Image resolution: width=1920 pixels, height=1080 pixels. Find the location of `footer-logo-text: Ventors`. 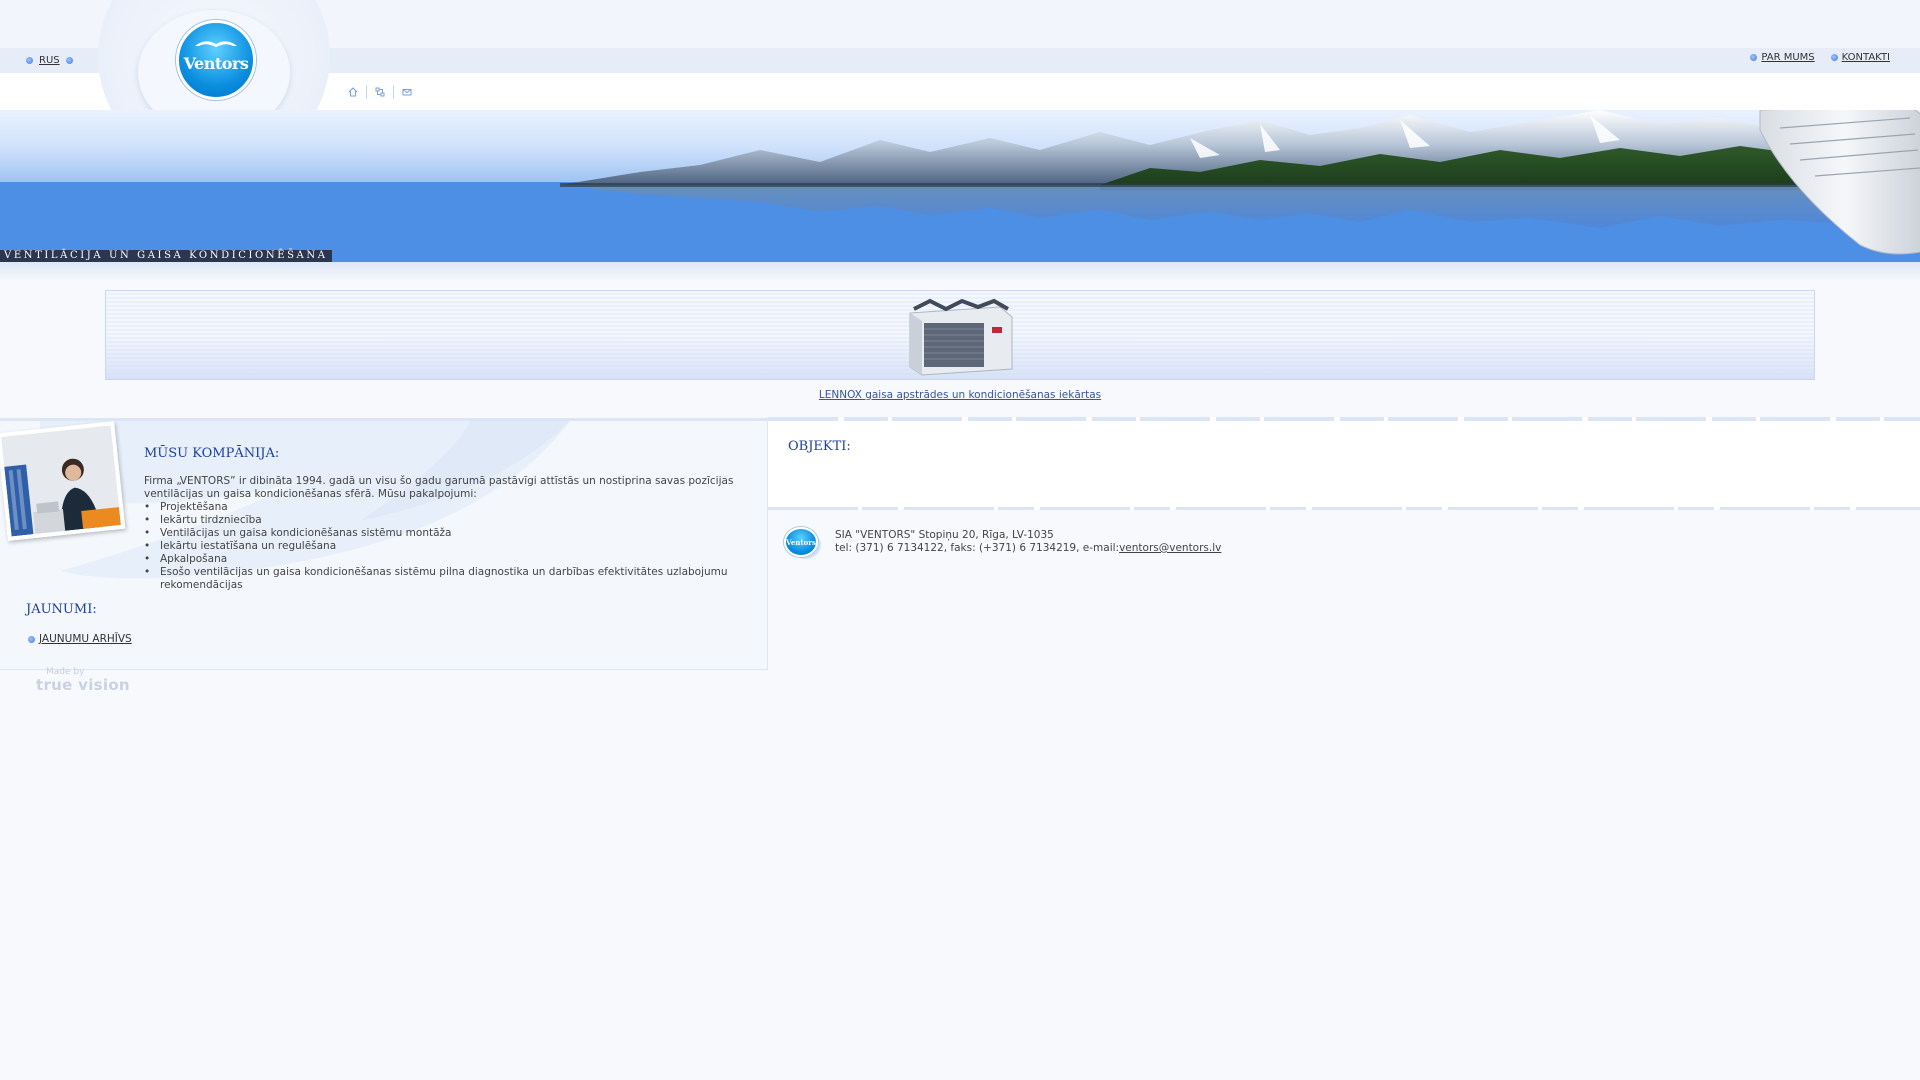

footer-logo-text: Ventors is located at coordinates (801, 542).